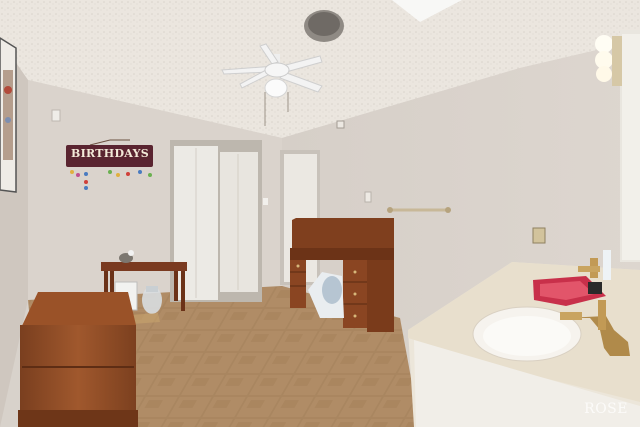 This screenshot has width=640, height=427. I want to click on vanity-light, so click(608, 60).